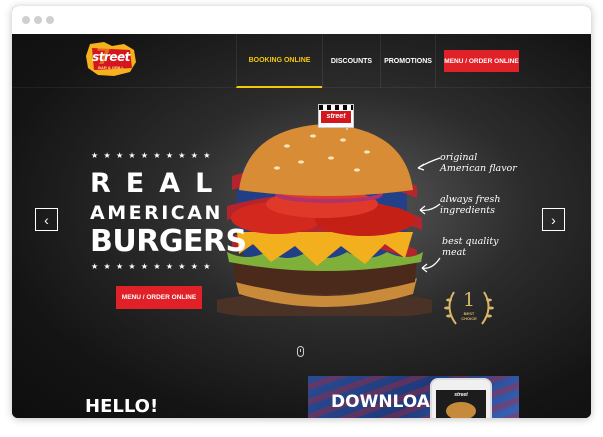 The height and width of the screenshot is (437, 603). I want to click on order-online-button: MENU / ORDER ONLINE, so click(481, 61).